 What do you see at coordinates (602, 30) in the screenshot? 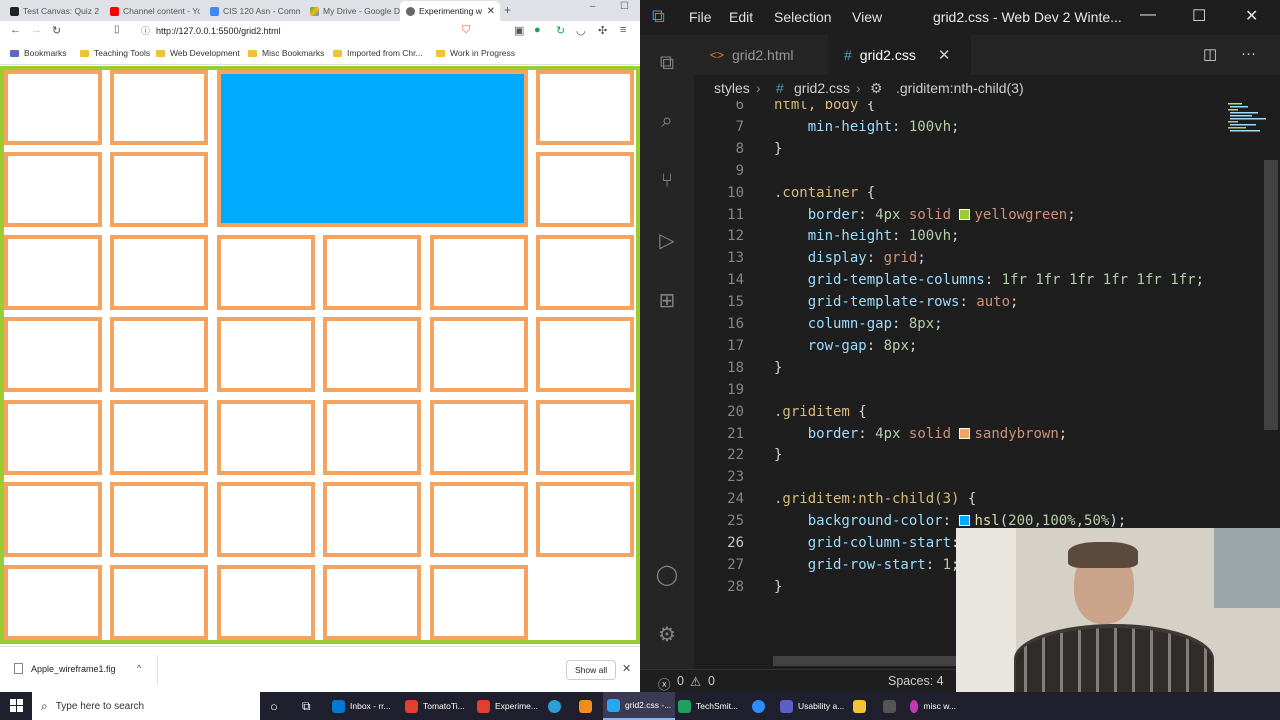
I see `extensions-puzzle-icon: ✣` at bounding box center [602, 30].